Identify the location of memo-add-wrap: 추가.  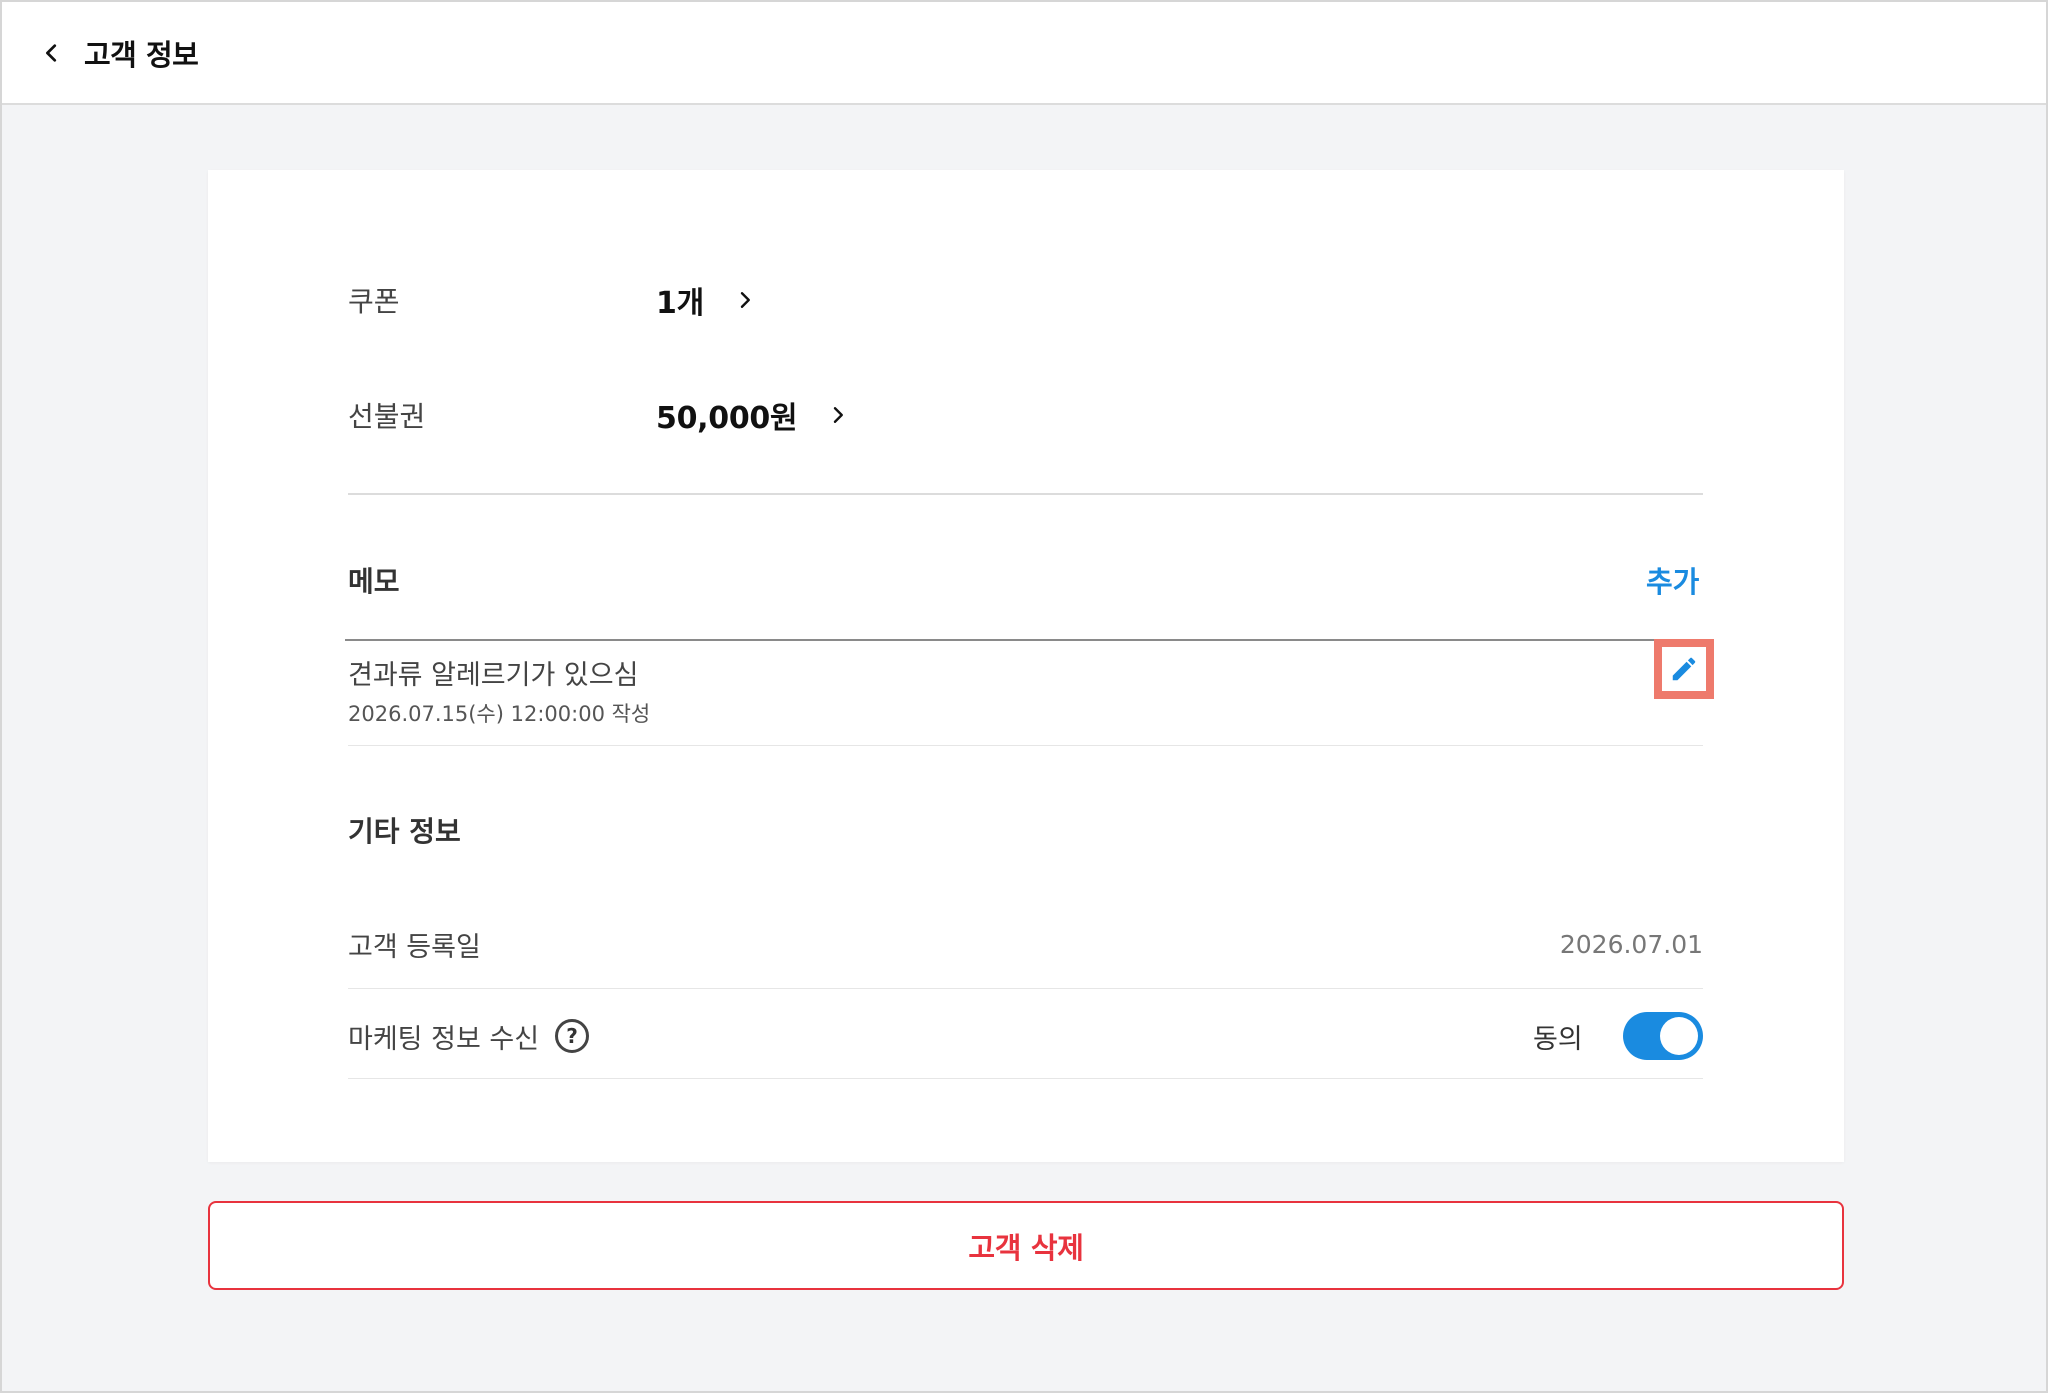
(1672, 580).